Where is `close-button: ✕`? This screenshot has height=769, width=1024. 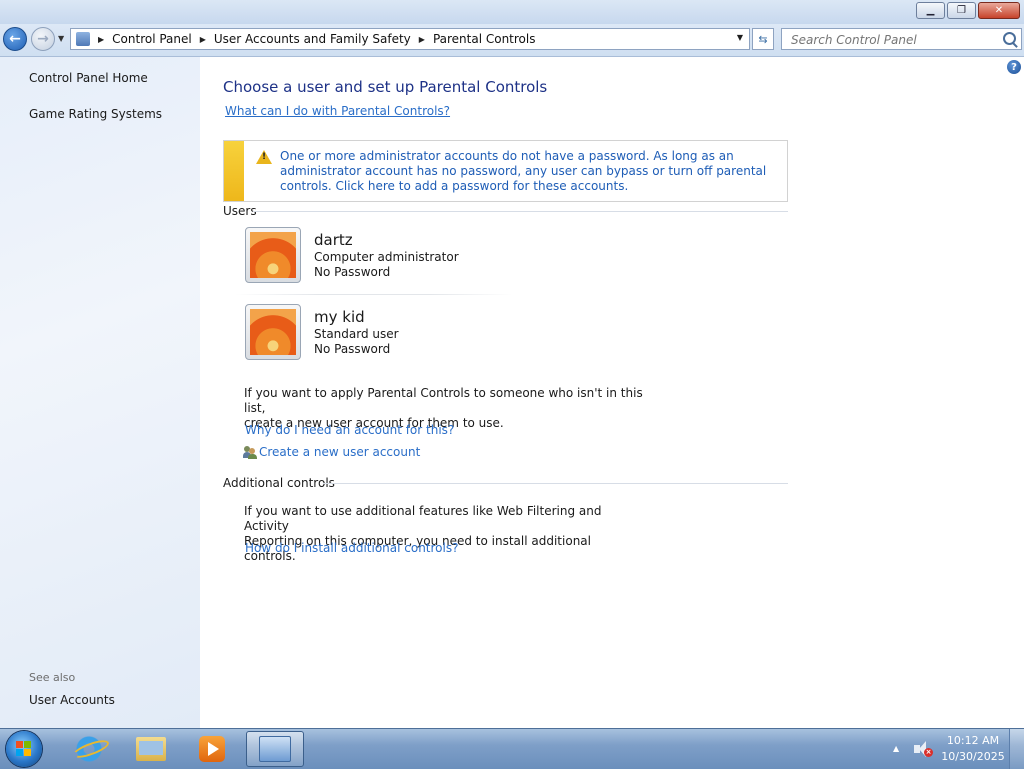
close-button: ✕ is located at coordinates (999, 10).